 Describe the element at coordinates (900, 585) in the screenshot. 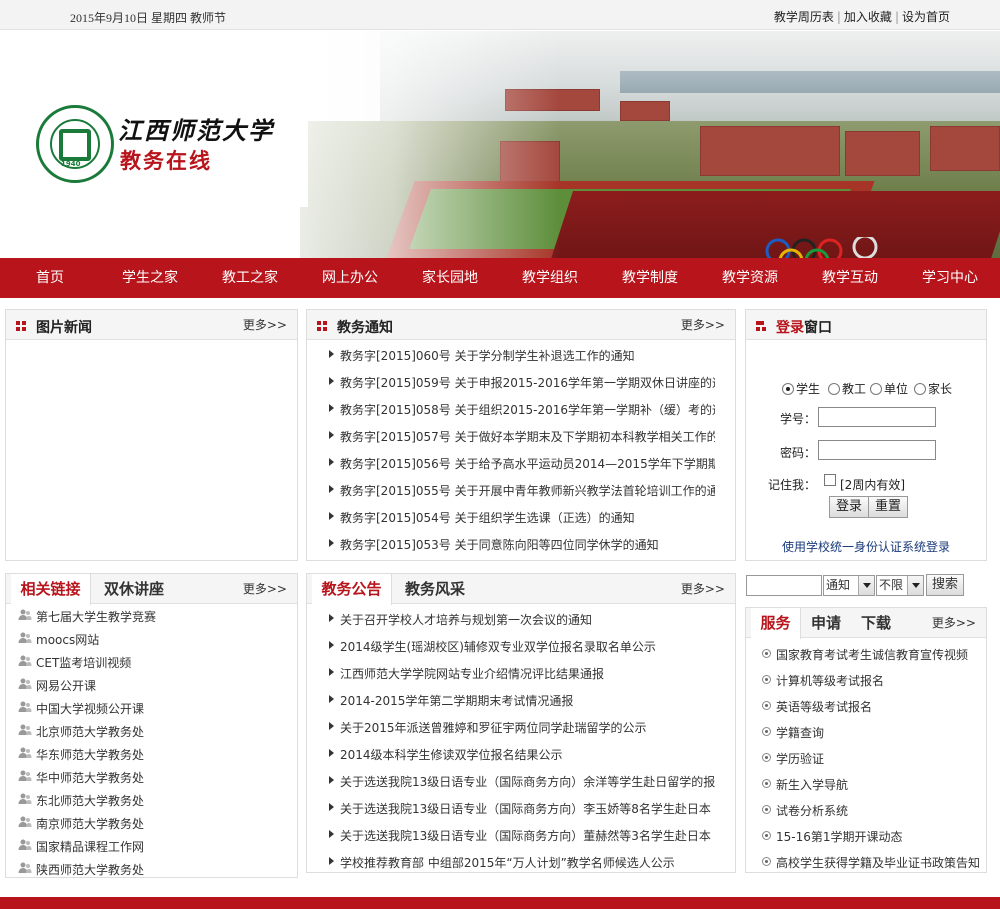

I see `search-time-select: 不限` at that location.